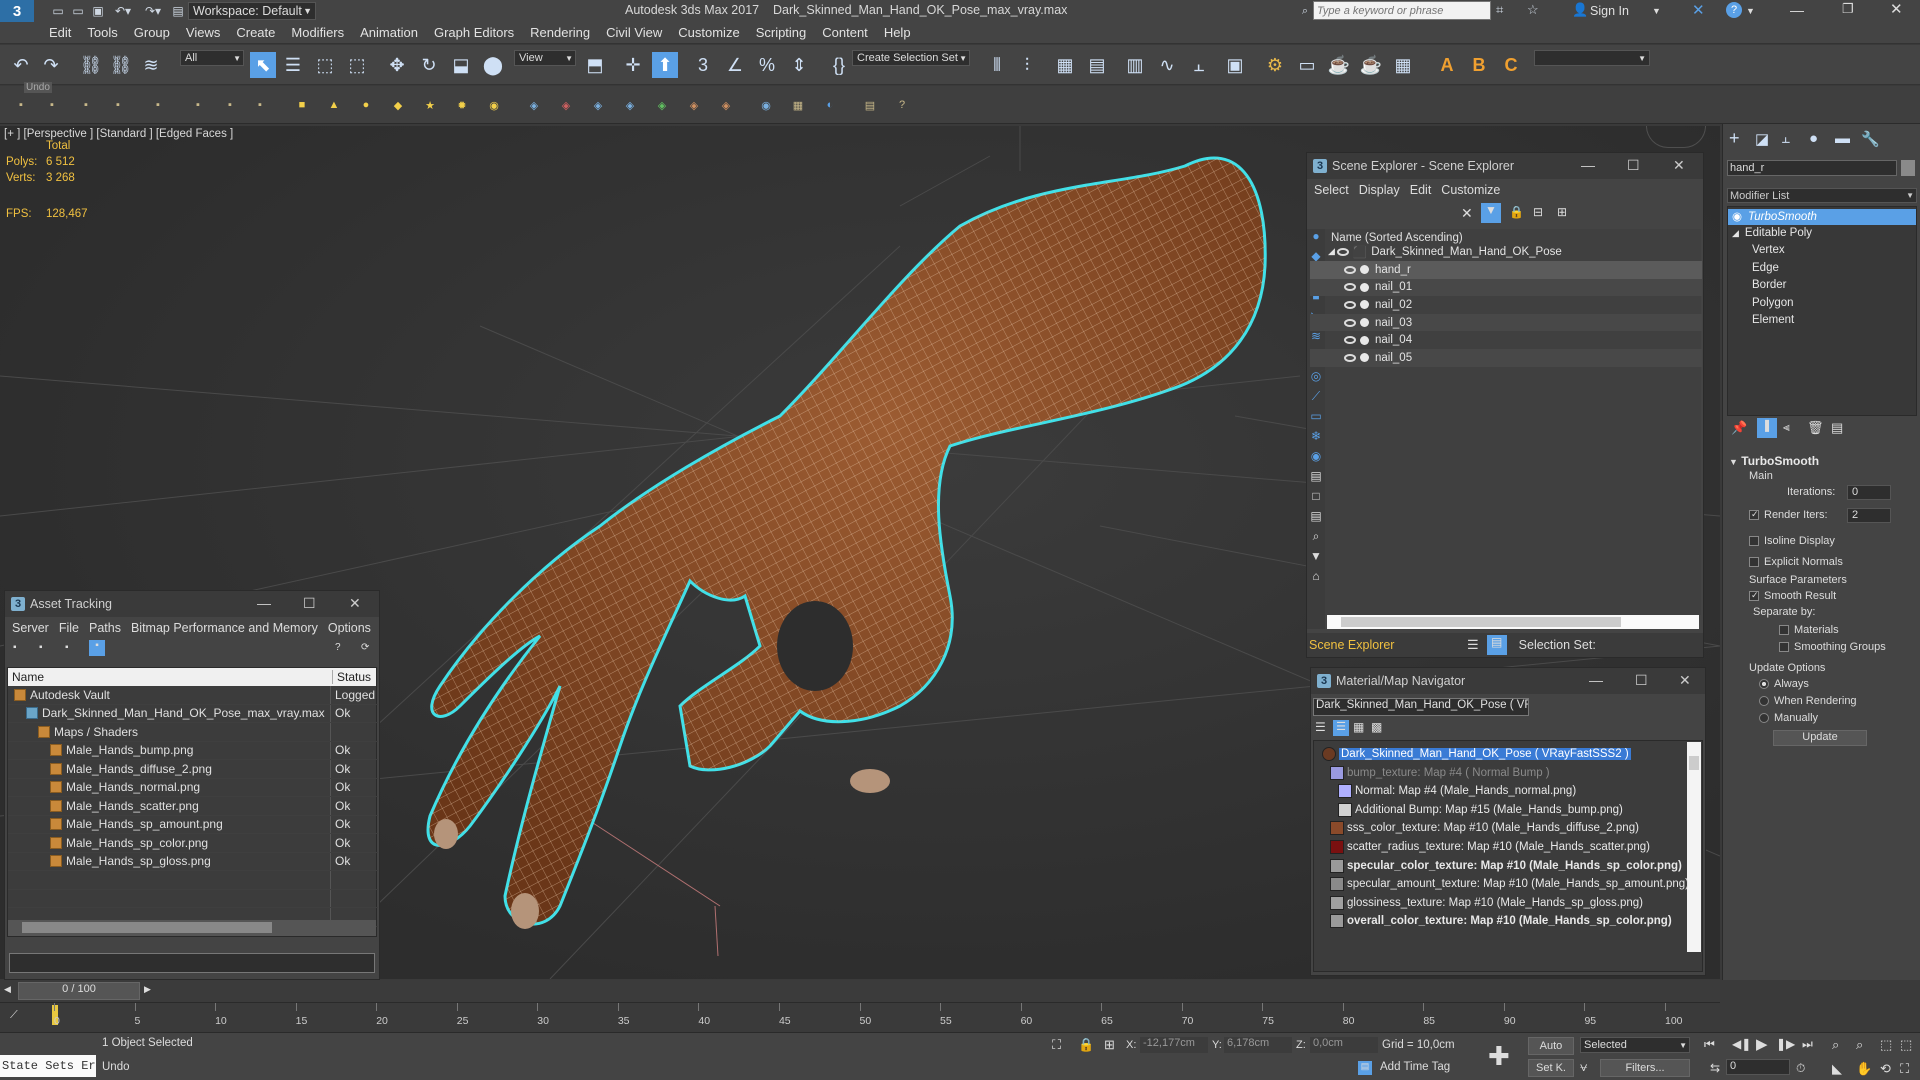 This screenshot has height=1080, width=1920. Describe the element at coordinates (1305, 11) in the screenshot. I see `search-icon: ⌕` at that location.